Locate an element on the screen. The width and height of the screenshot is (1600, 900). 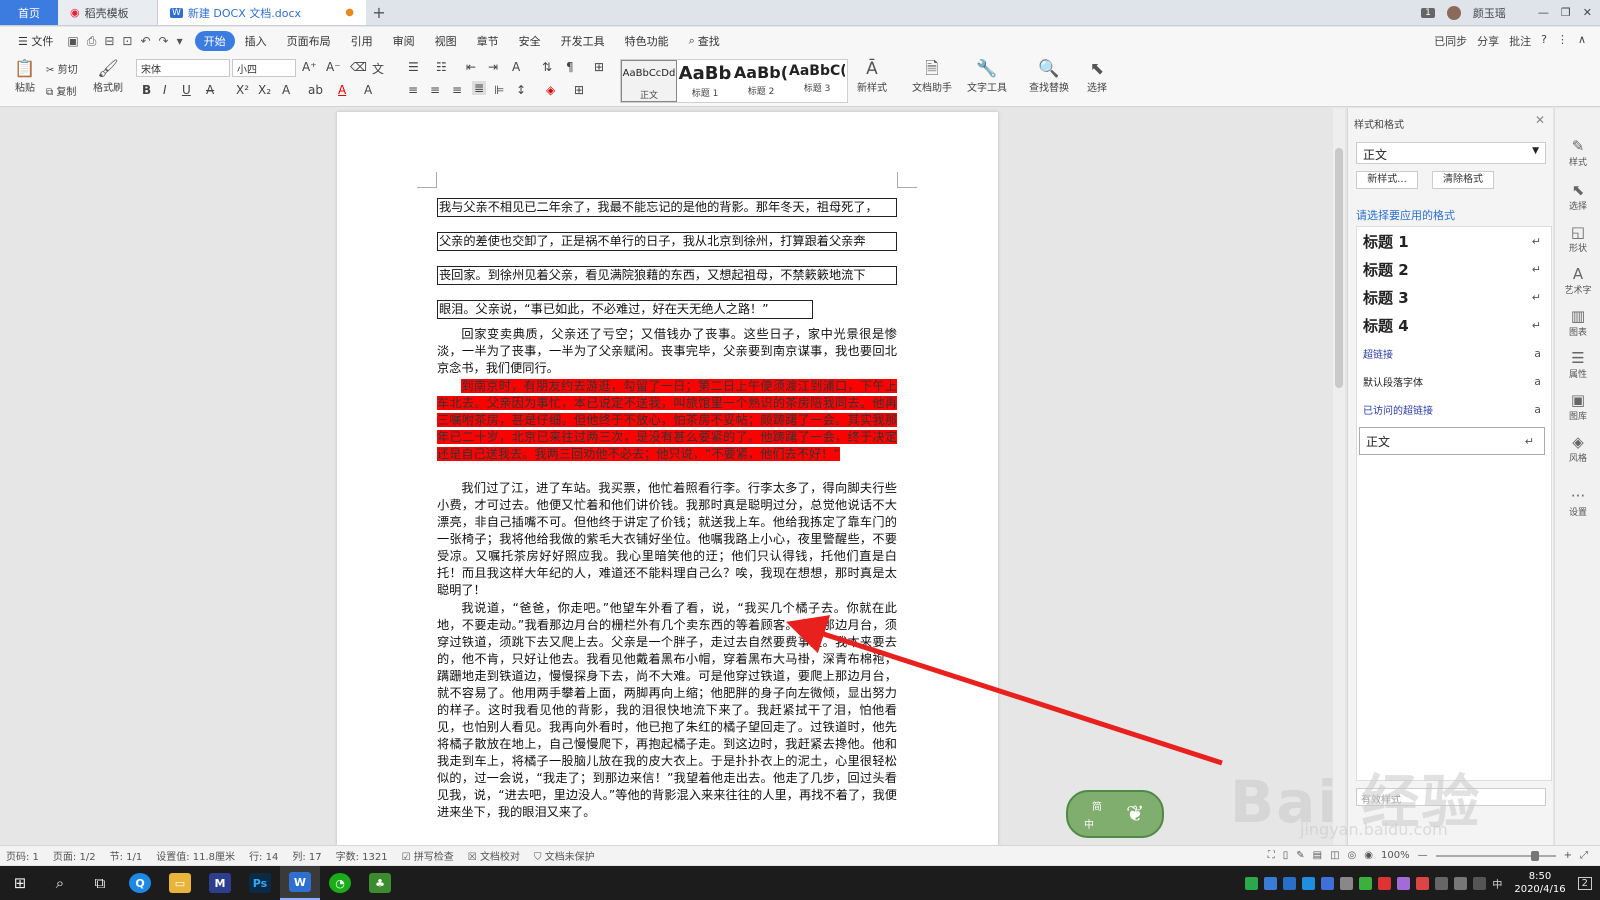
style-list-item: 标题 4 ↵ is located at coordinates (1454, 325).